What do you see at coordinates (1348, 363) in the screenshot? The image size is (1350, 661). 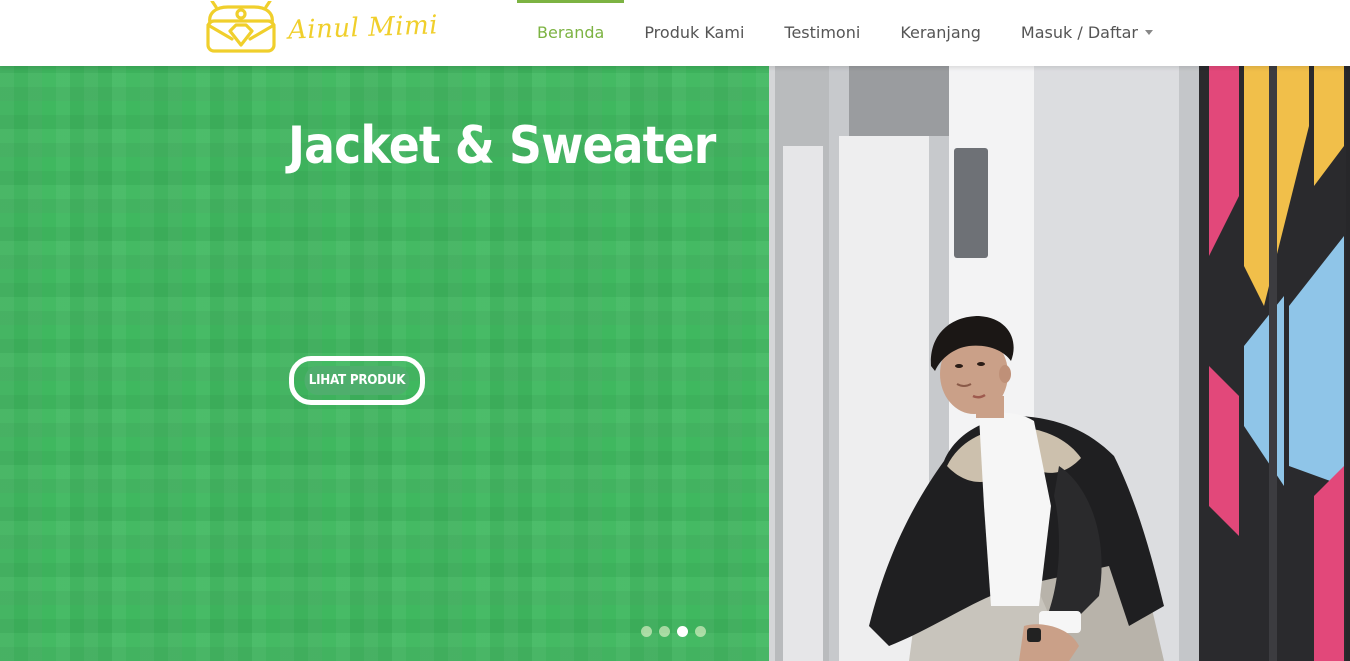 I see `page-scrollbar` at bounding box center [1348, 363].